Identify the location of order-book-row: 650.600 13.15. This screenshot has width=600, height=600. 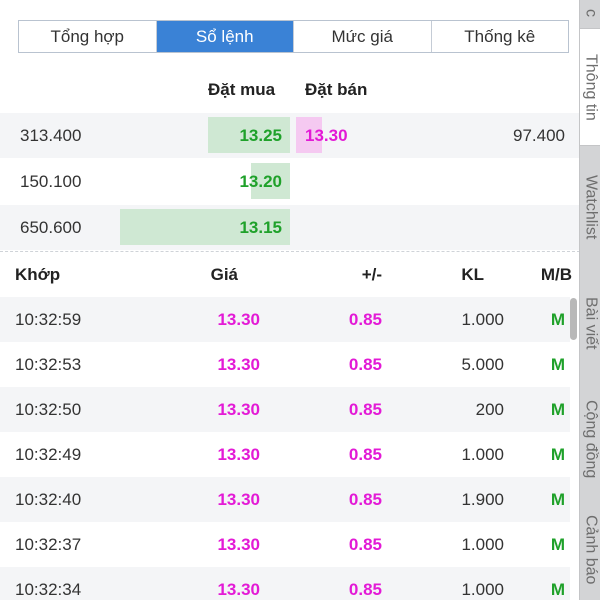
(290, 227).